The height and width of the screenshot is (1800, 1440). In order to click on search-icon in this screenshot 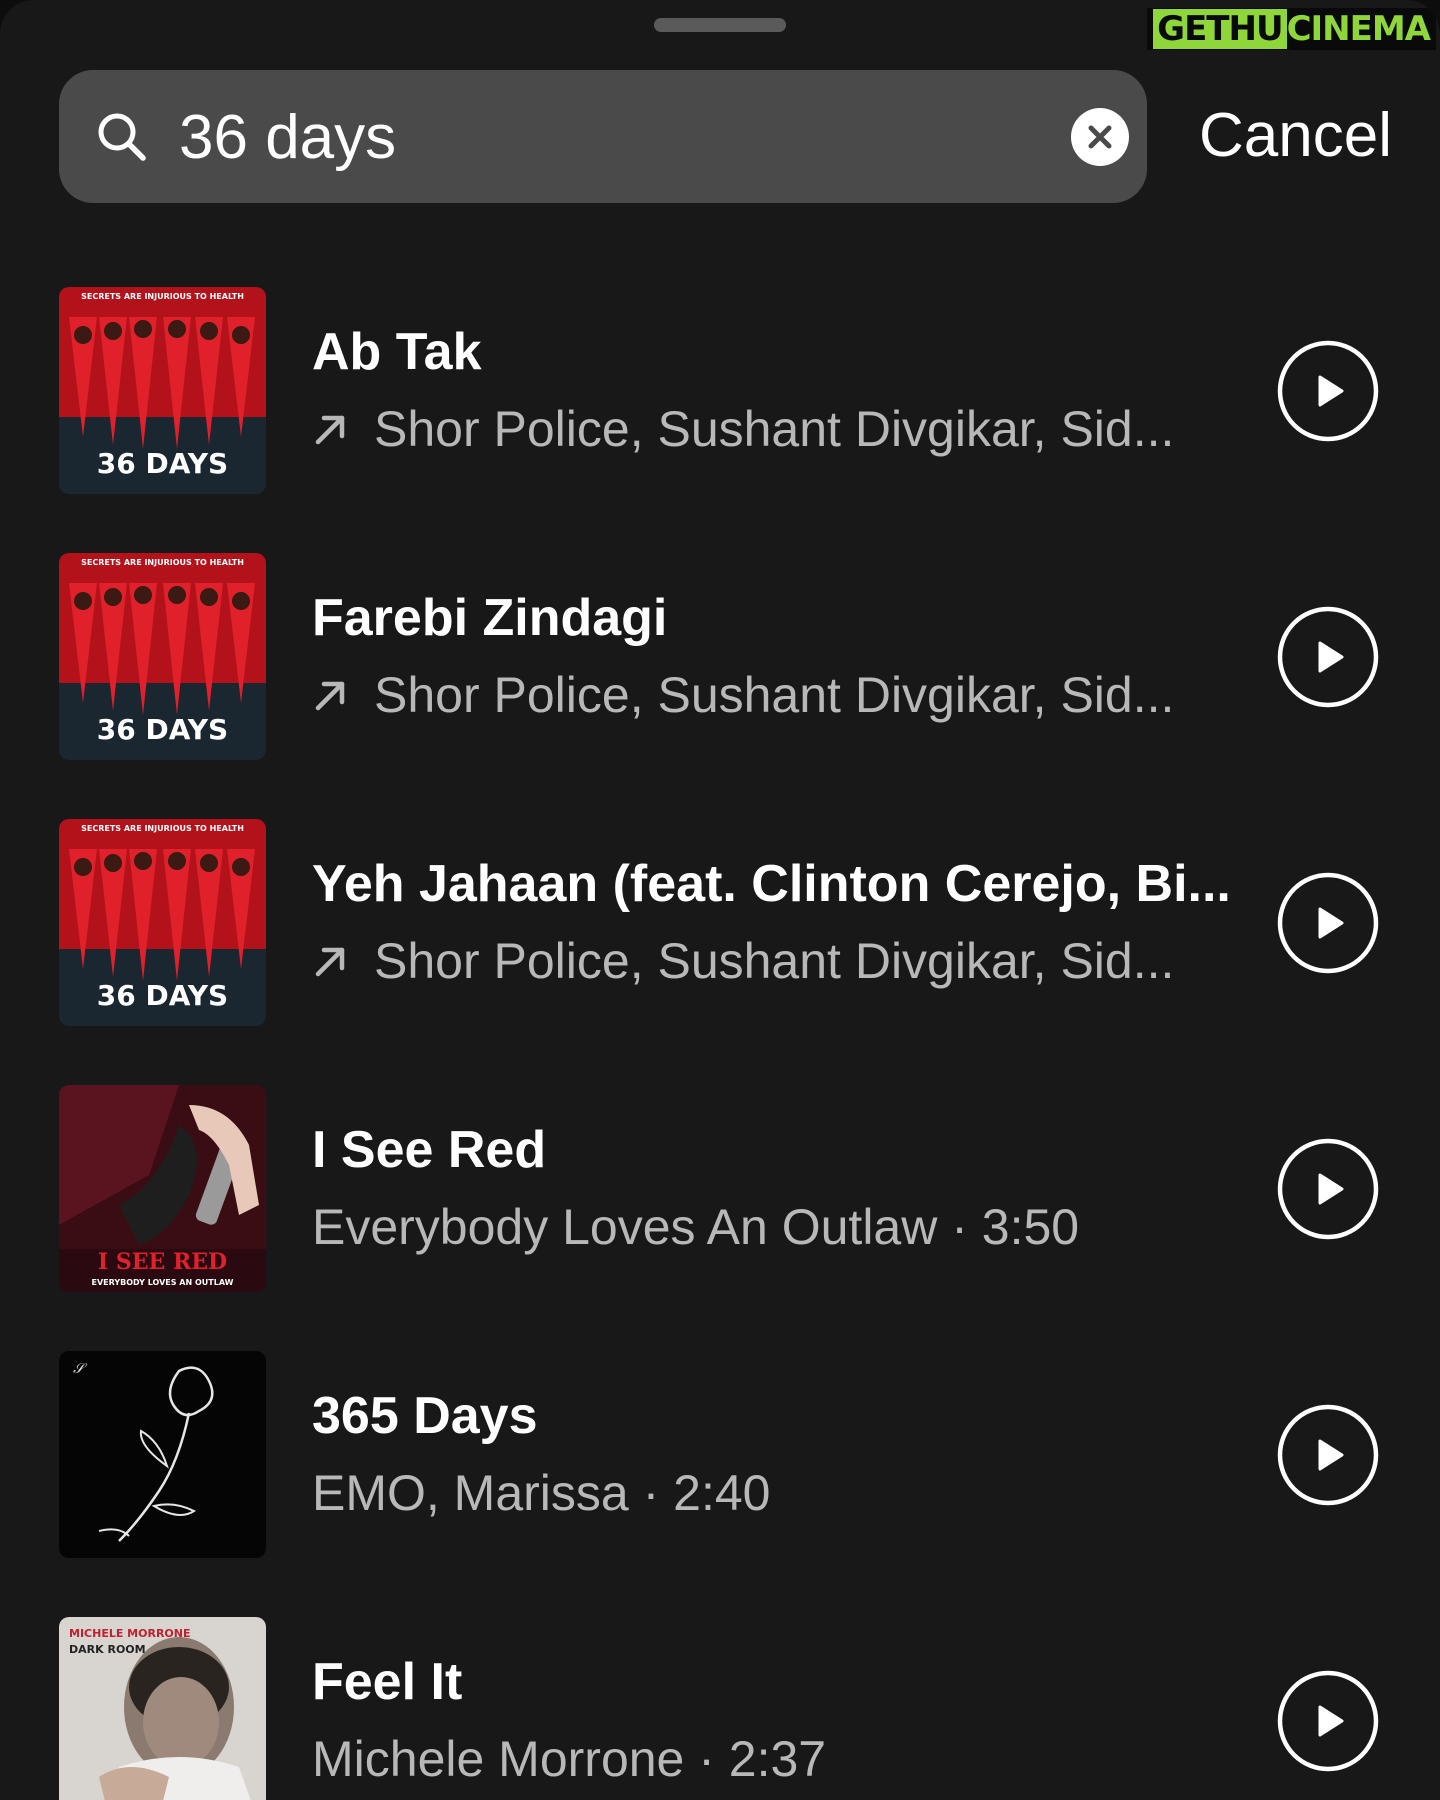, I will do `click(122, 137)`.